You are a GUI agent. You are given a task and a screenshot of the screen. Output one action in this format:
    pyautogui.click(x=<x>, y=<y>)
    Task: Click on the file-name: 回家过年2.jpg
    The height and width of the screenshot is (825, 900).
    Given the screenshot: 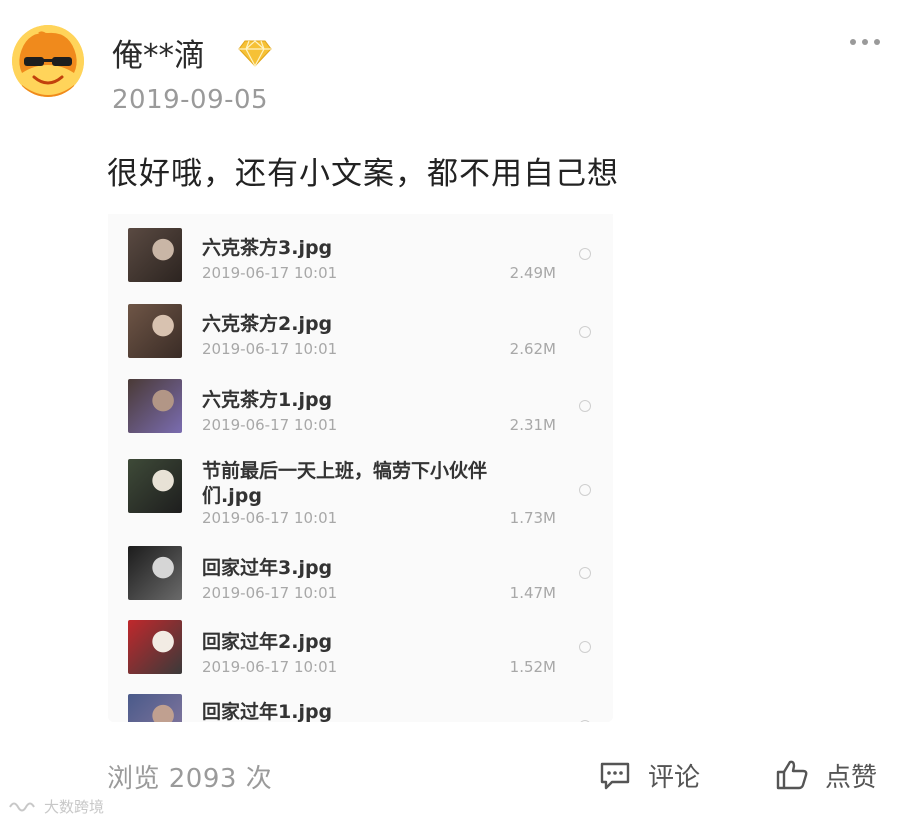 What is the action you would take?
    pyautogui.click(x=267, y=642)
    